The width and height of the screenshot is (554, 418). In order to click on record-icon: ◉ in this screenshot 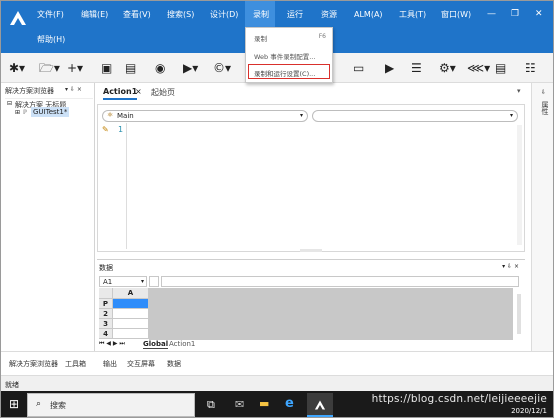, I will do `click(160, 68)`.